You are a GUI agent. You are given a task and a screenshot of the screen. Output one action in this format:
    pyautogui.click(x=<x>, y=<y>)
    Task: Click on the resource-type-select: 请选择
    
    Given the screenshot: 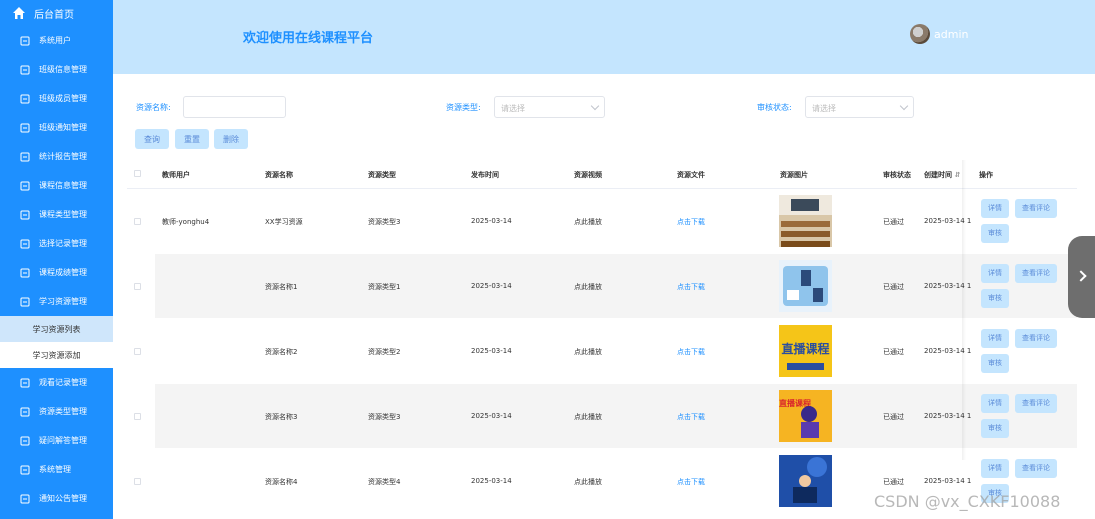 What is the action you would take?
    pyautogui.click(x=549, y=107)
    